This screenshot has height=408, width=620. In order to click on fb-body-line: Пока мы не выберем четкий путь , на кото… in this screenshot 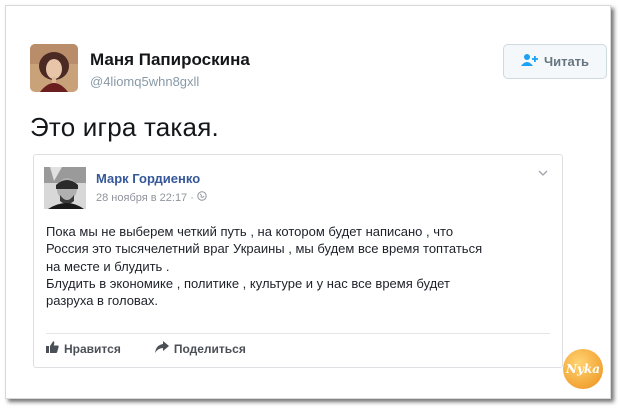, I will do `click(250, 231)`.